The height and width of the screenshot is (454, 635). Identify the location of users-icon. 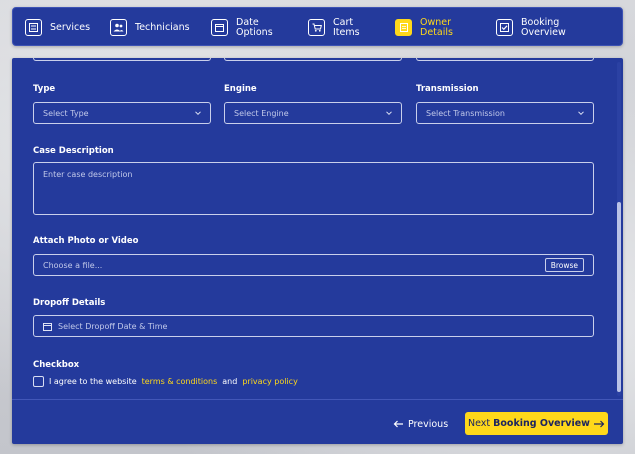
(118, 27).